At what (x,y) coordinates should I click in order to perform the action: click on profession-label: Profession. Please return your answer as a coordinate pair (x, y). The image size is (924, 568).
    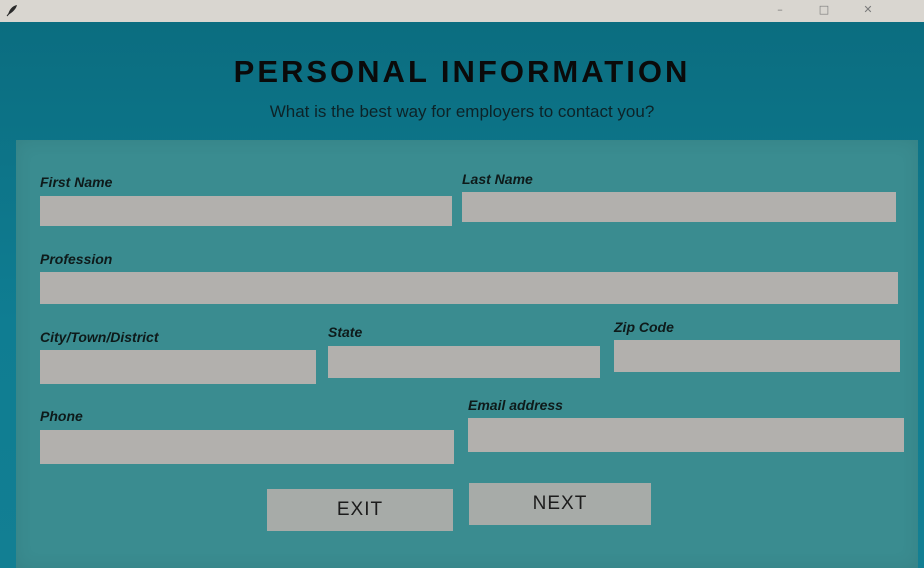
    Looking at the image, I should click on (76, 259).